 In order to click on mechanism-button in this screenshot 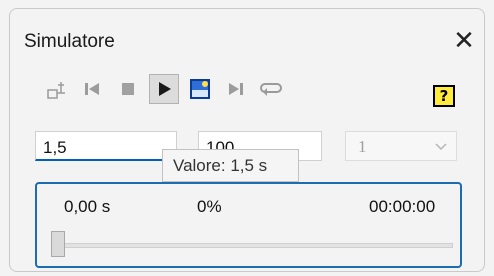, I will do `click(57, 89)`.